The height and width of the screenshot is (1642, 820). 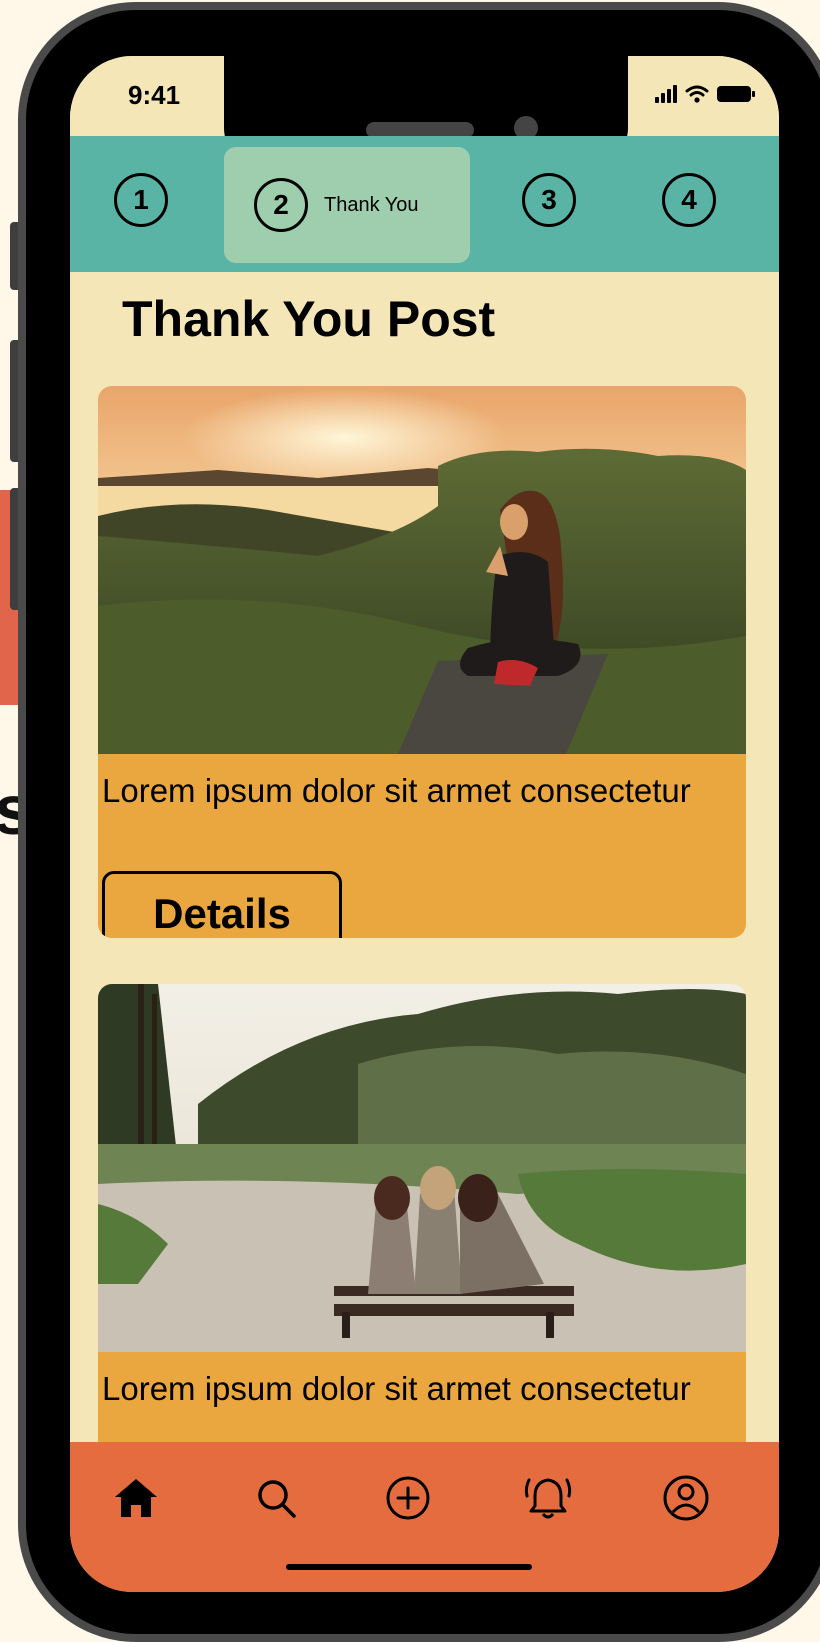 I want to click on nav-notifications, so click(x=548, y=1498).